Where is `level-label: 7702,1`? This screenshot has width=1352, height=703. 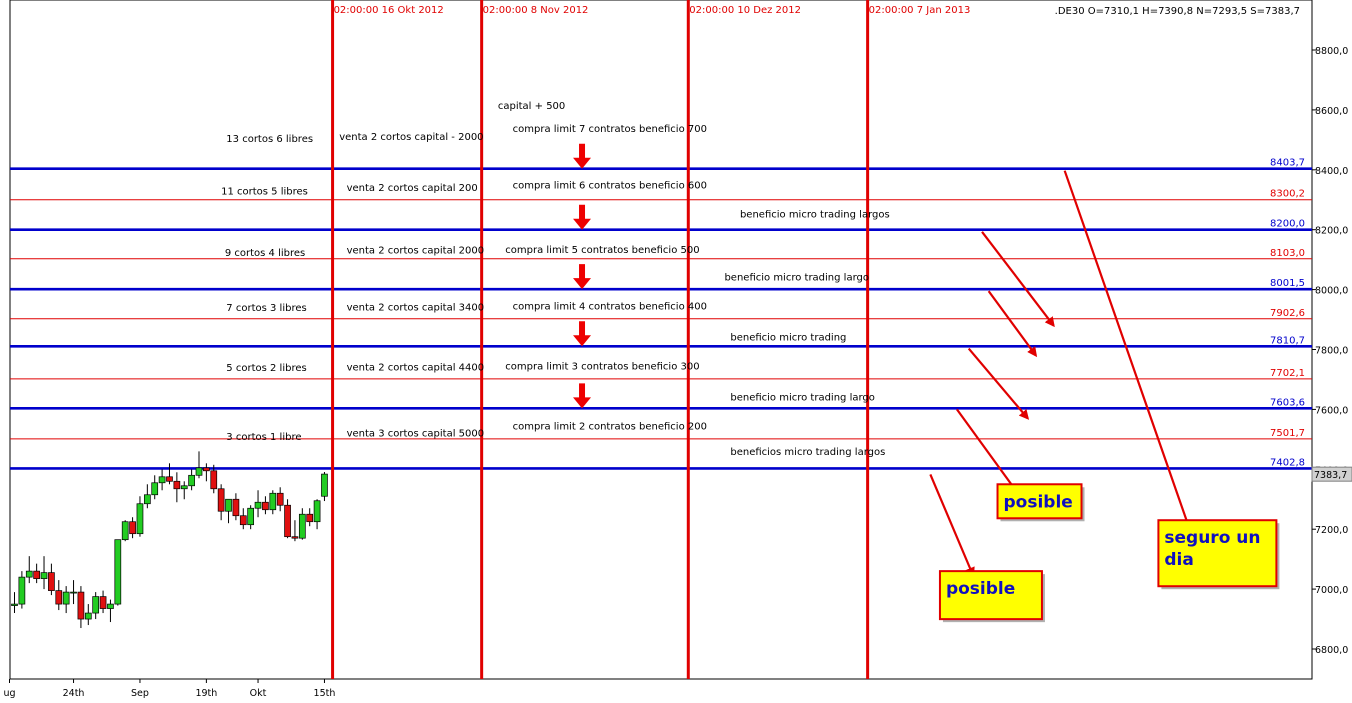
level-label: 7702,1 is located at coordinates (1287, 373).